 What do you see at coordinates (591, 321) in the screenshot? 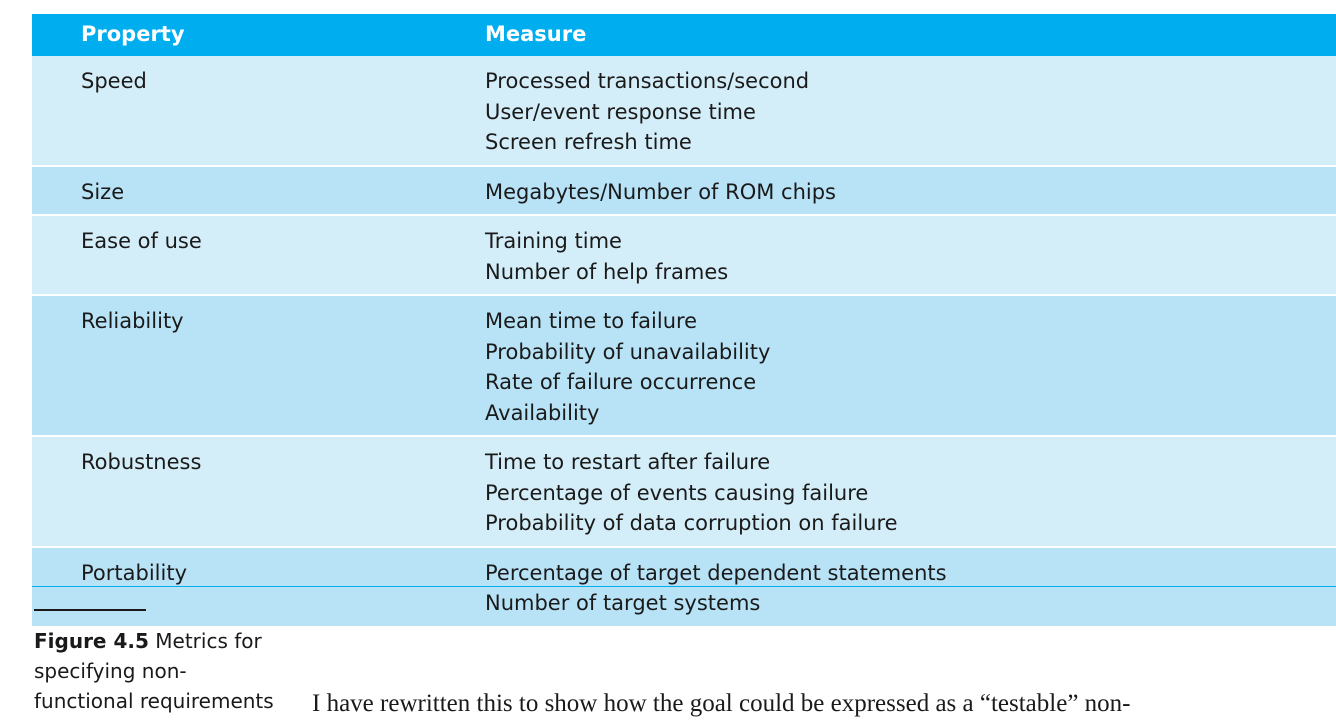
I see `measure-item: Mean time to failure` at bounding box center [591, 321].